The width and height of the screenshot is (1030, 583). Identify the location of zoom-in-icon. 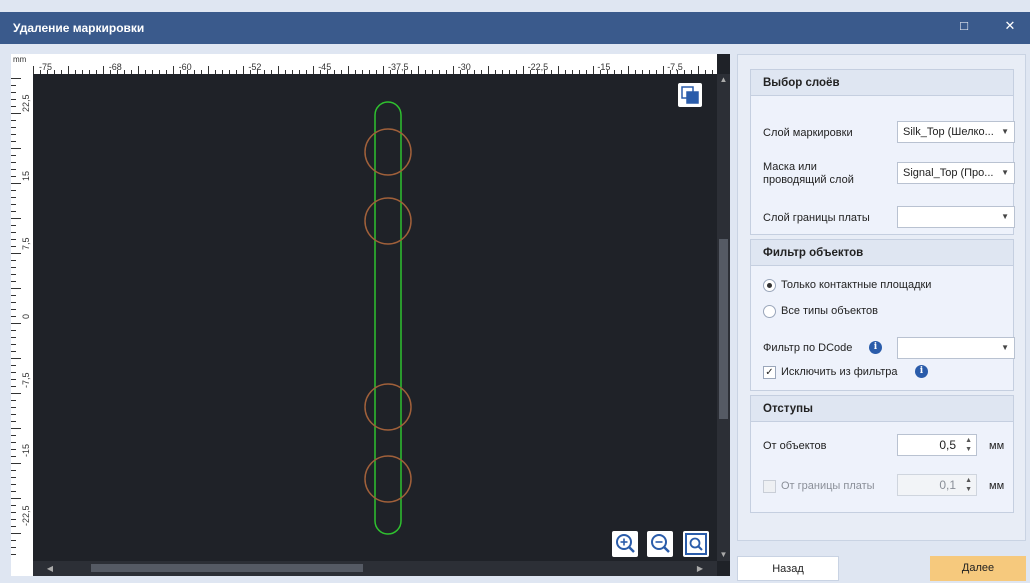
(625, 543).